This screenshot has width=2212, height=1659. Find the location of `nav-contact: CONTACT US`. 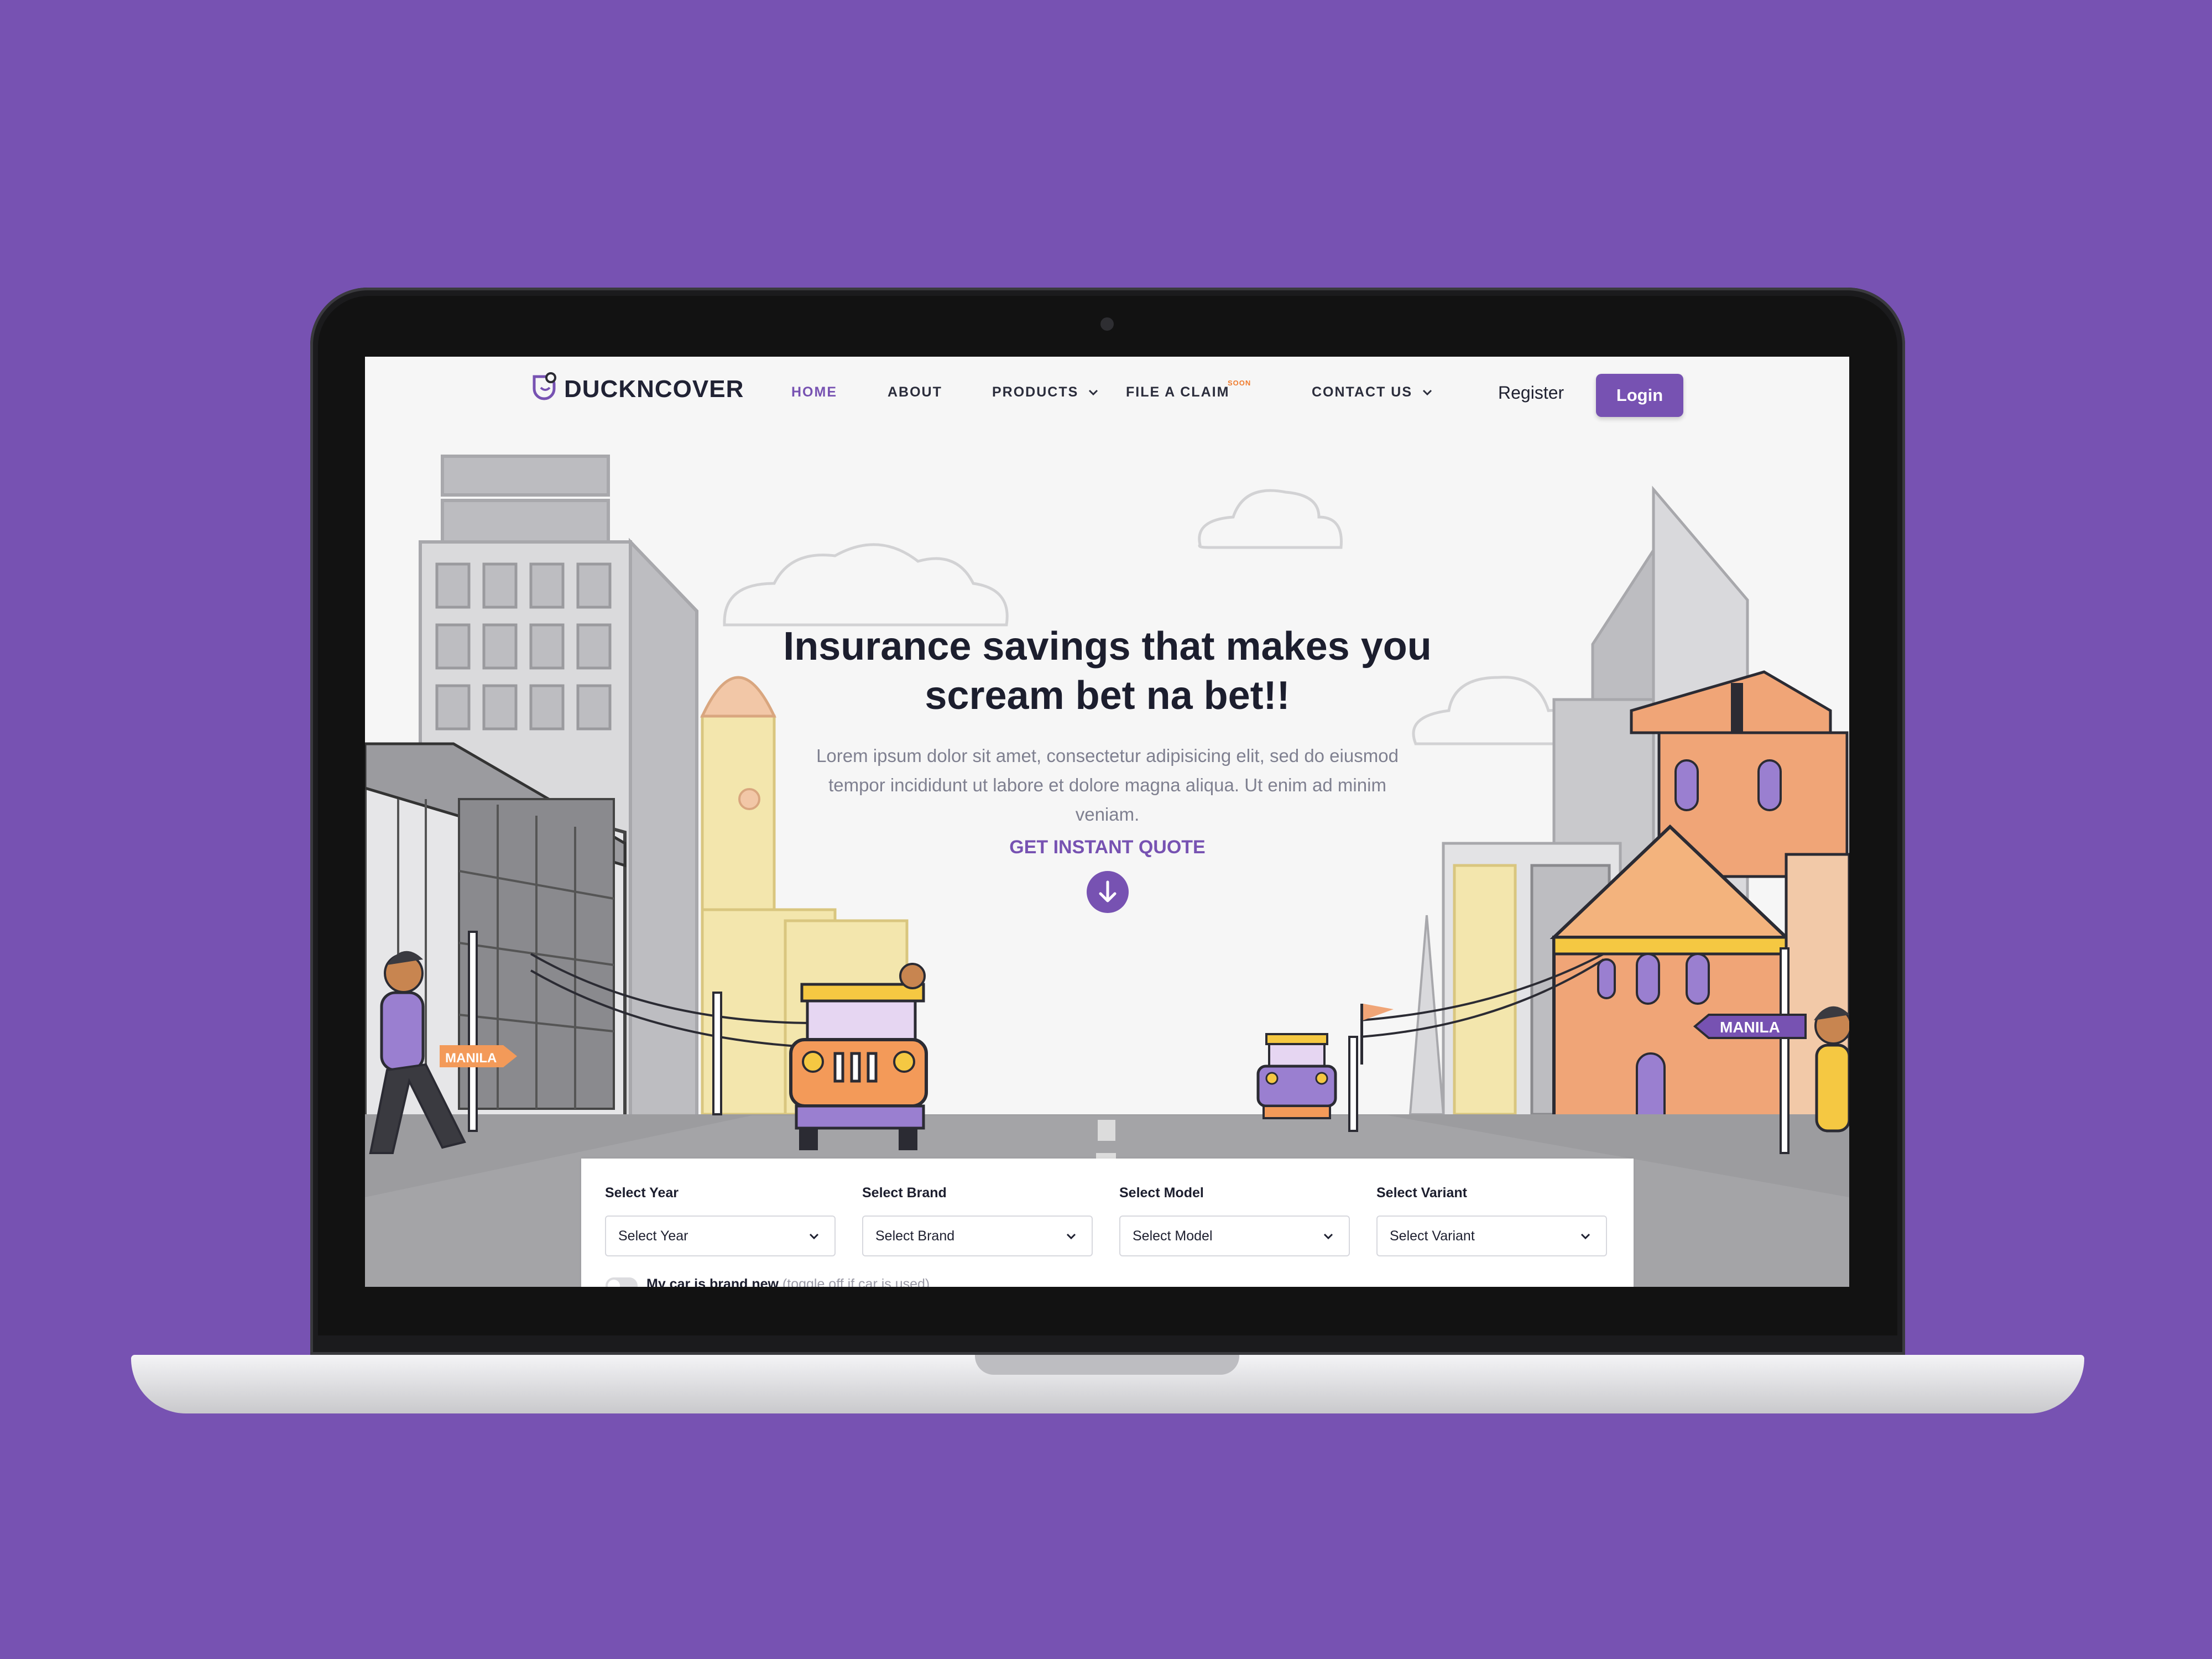

nav-contact: CONTACT US is located at coordinates (1373, 392).